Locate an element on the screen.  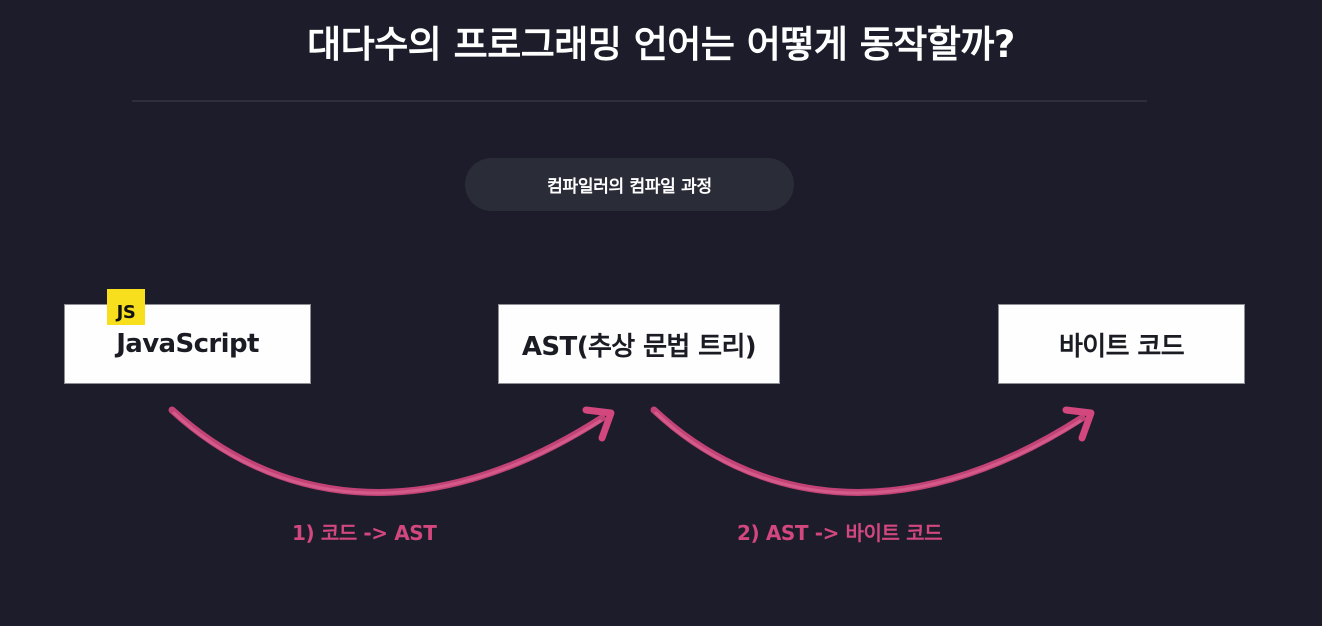
node-bytecode-label: 바이트 코드 is located at coordinates (1121, 346).